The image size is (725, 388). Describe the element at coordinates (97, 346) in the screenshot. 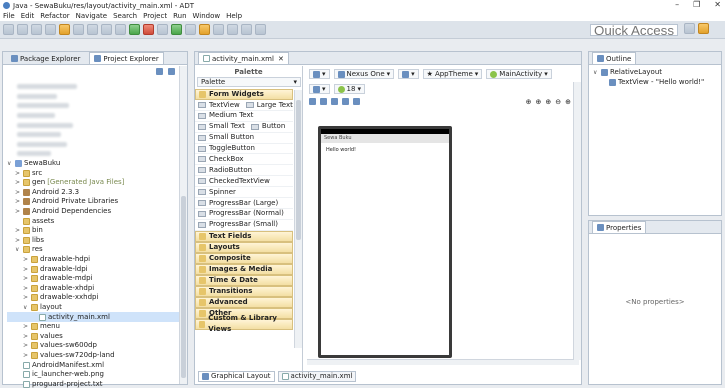

I see `tree-item: > values-sw600dp` at that location.